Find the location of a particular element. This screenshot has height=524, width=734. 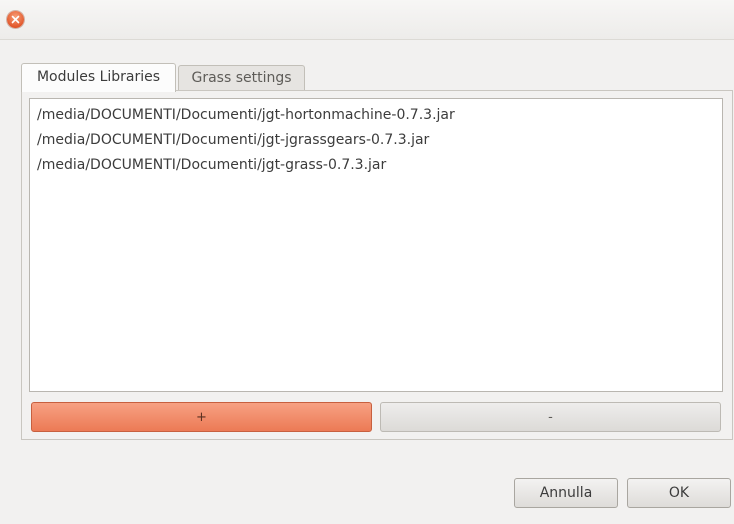

ok-button: OK is located at coordinates (679, 493).